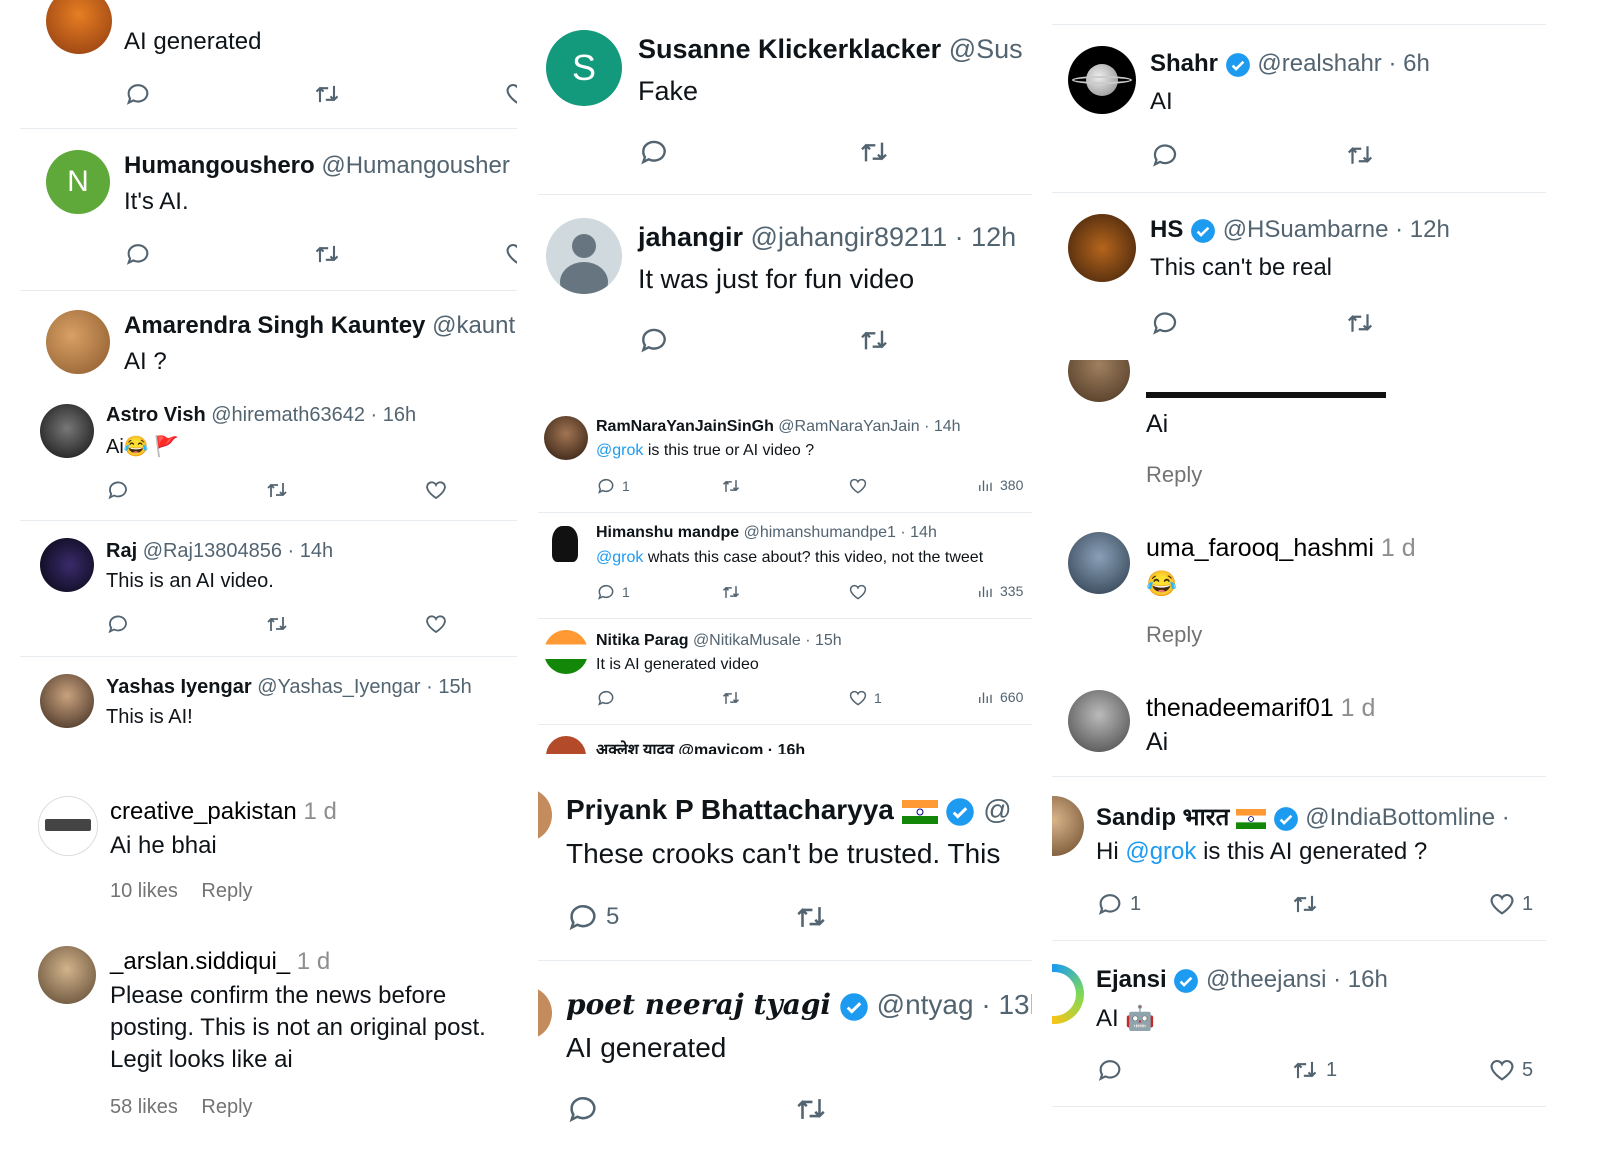 The height and width of the screenshot is (1173, 1600). Describe the element at coordinates (1313, 1070) in the screenshot. I see `retweet-button: 1` at that location.